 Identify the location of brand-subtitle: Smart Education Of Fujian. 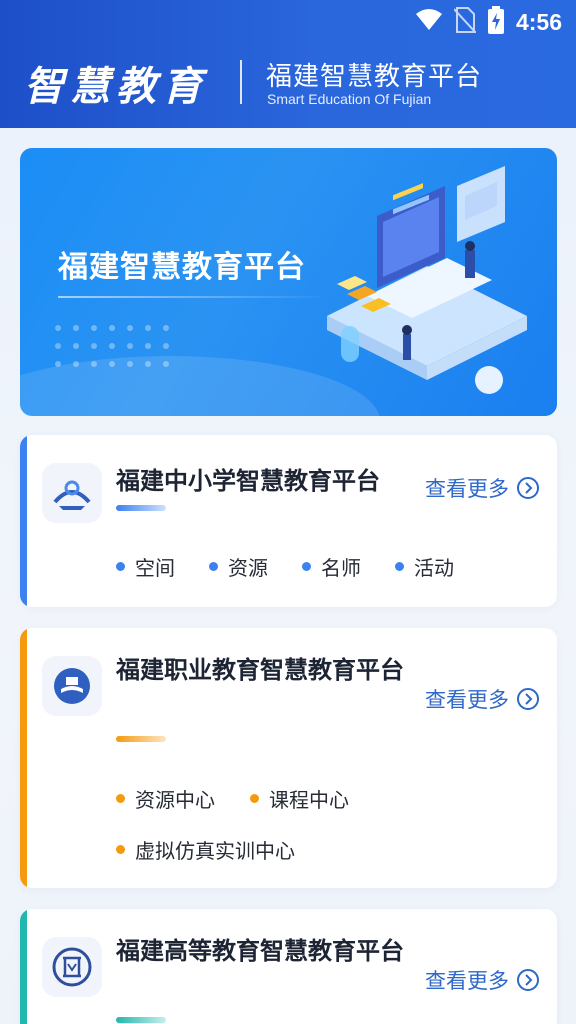
(349, 99).